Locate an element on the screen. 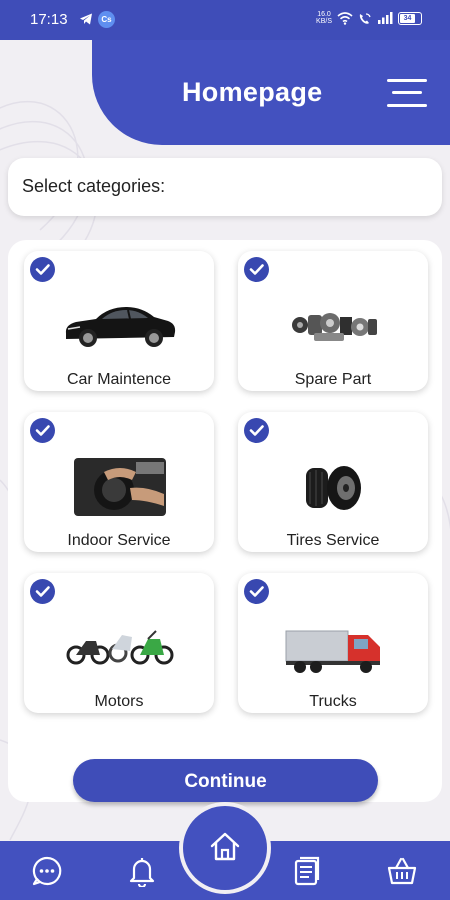 Image resolution: width=450 pixels, height=900 pixels. network-speed: 16.0 KB/S is located at coordinates (324, 18).